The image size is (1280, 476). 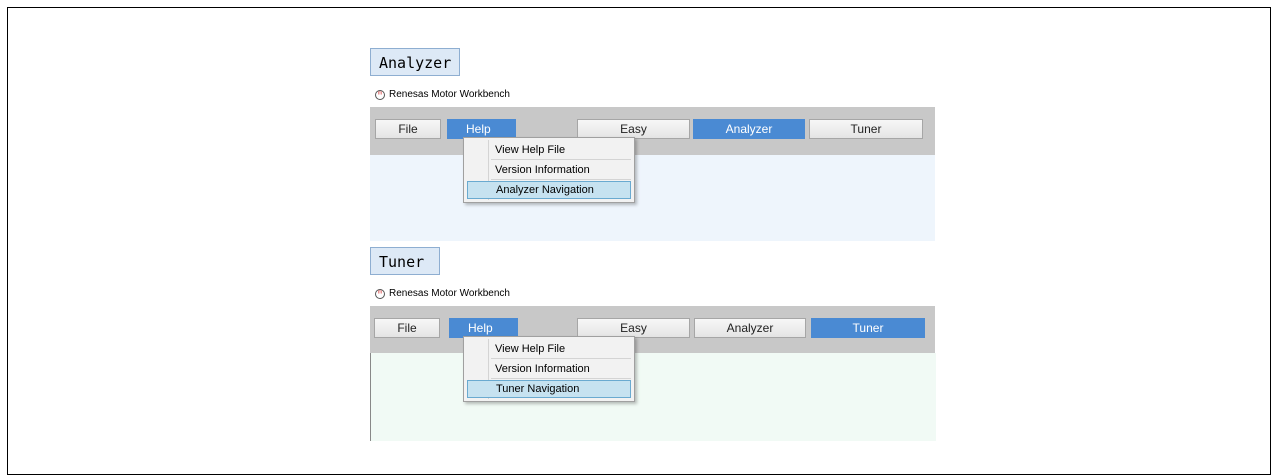 What do you see at coordinates (415, 62) in the screenshot?
I see `section-label: Analyzer` at bounding box center [415, 62].